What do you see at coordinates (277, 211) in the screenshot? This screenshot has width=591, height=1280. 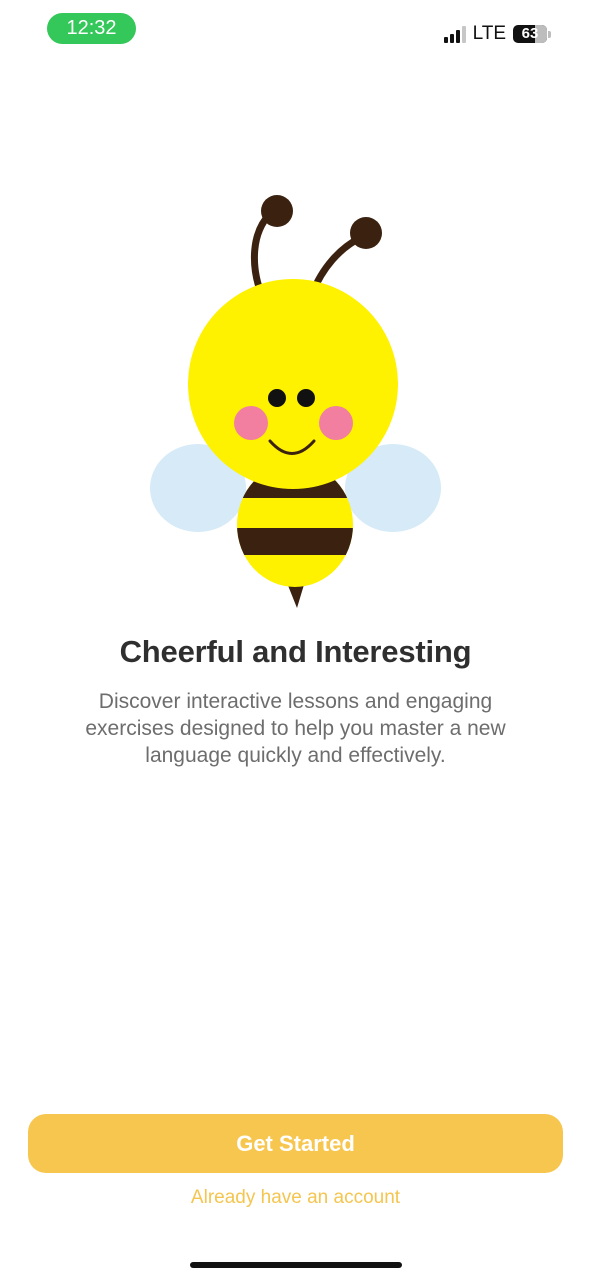 I see `left-antenna-tip` at bounding box center [277, 211].